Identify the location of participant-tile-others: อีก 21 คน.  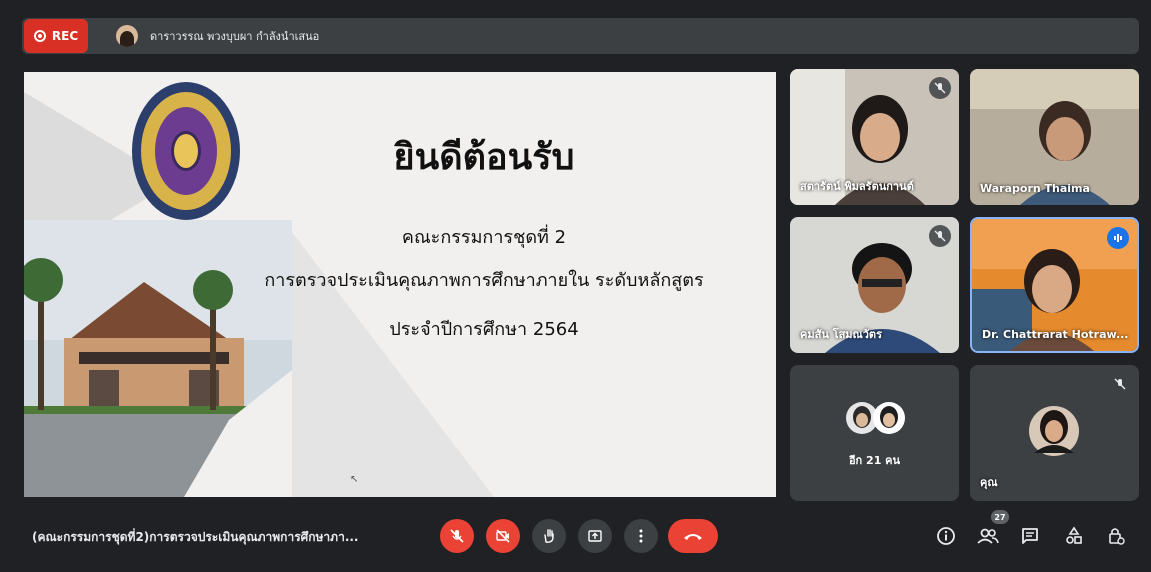
(874, 433).